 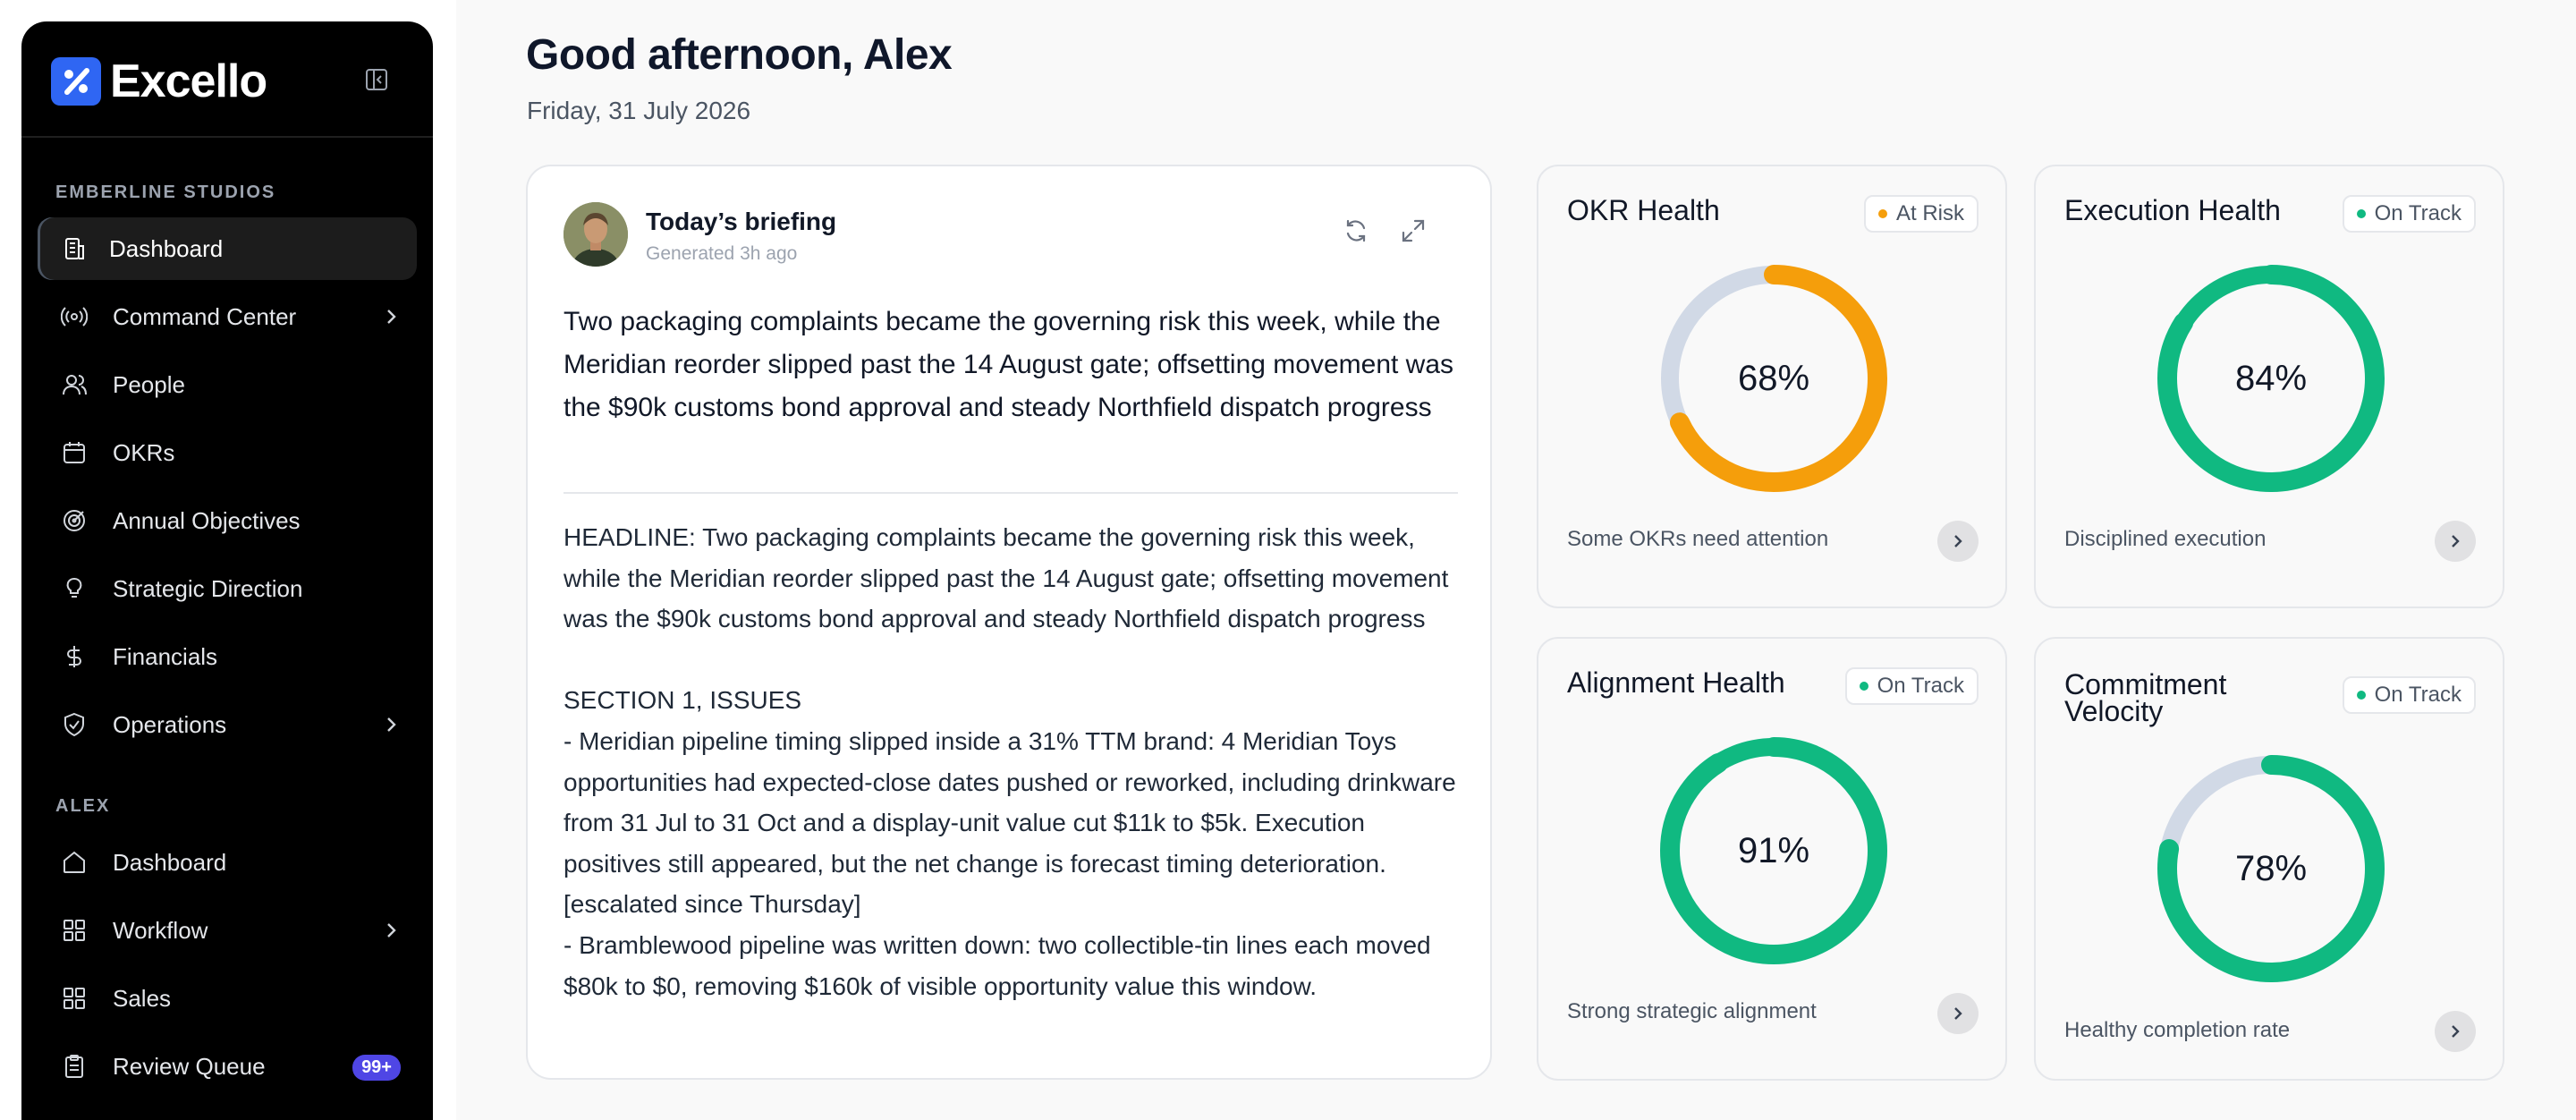 I want to click on card-title: Execution Health, so click(x=2172, y=210).